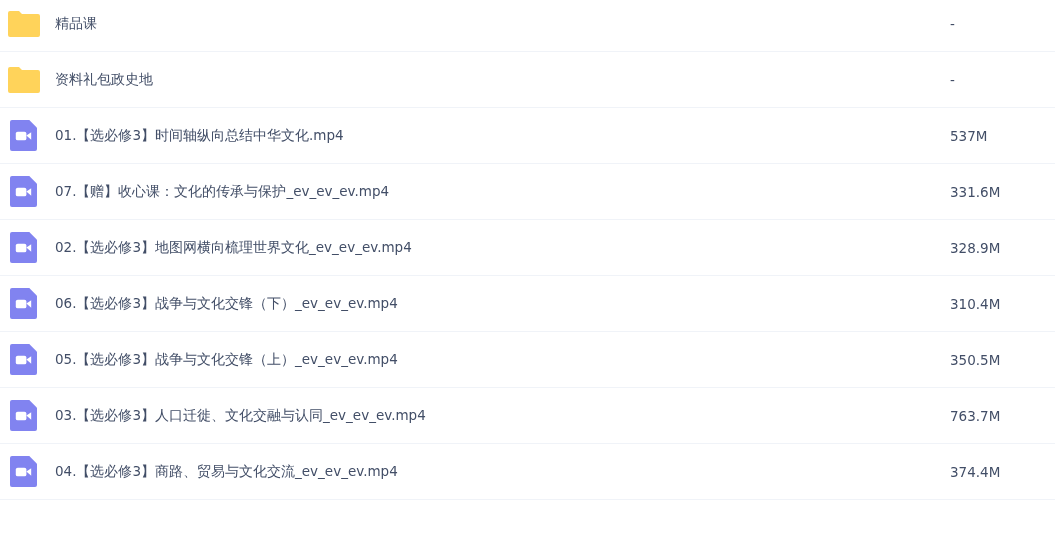 The height and width of the screenshot is (547, 1055). What do you see at coordinates (975, 247) in the screenshot?
I see `file-size: 328.9M` at bounding box center [975, 247].